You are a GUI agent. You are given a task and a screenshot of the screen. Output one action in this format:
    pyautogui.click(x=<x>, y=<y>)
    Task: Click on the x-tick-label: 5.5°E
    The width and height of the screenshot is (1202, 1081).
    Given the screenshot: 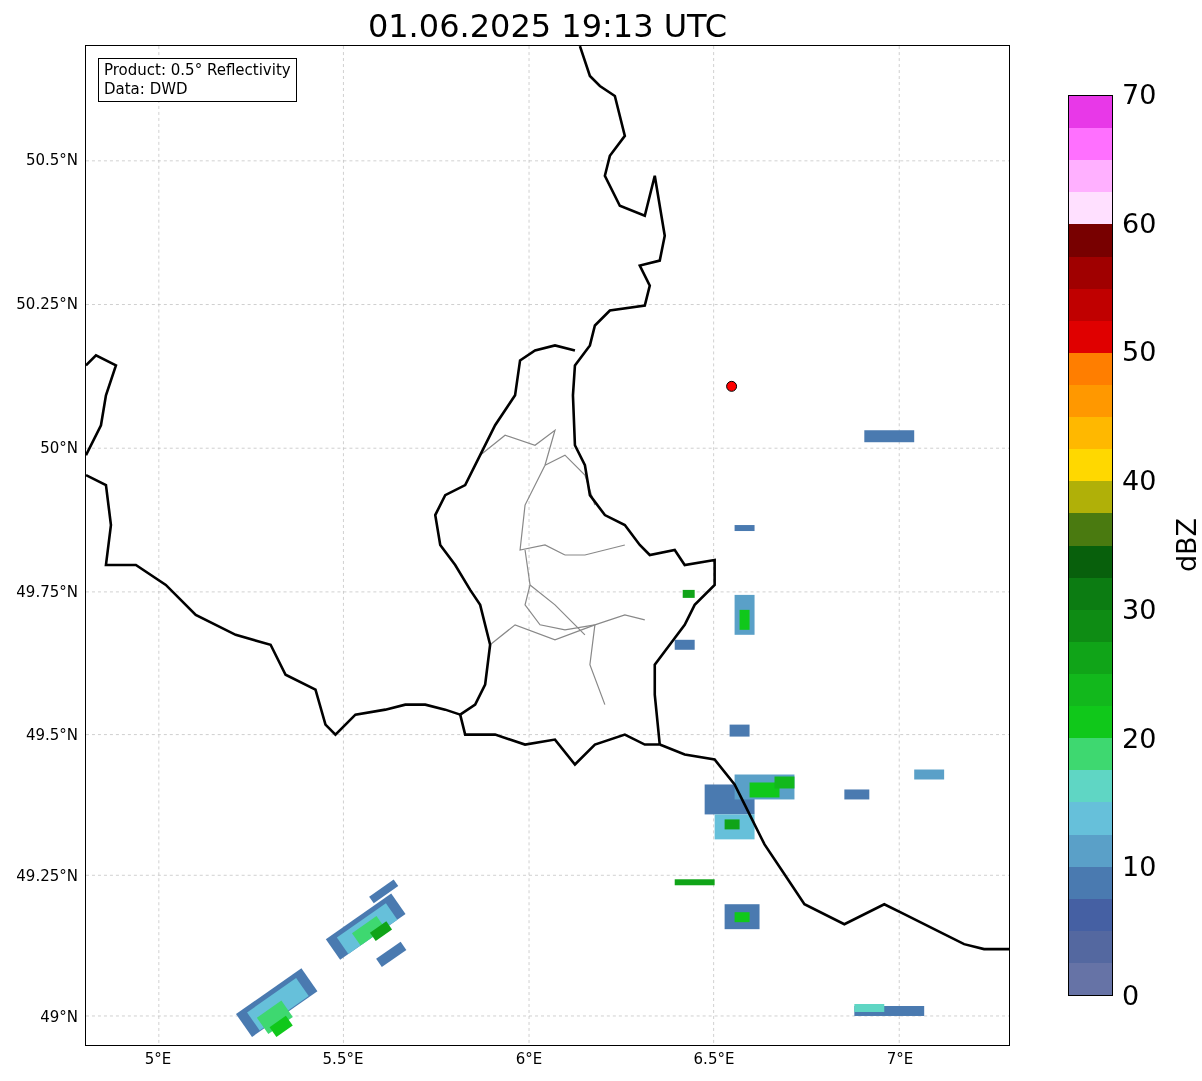 What is the action you would take?
    pyautogui.click(x=343, y=1059)
    